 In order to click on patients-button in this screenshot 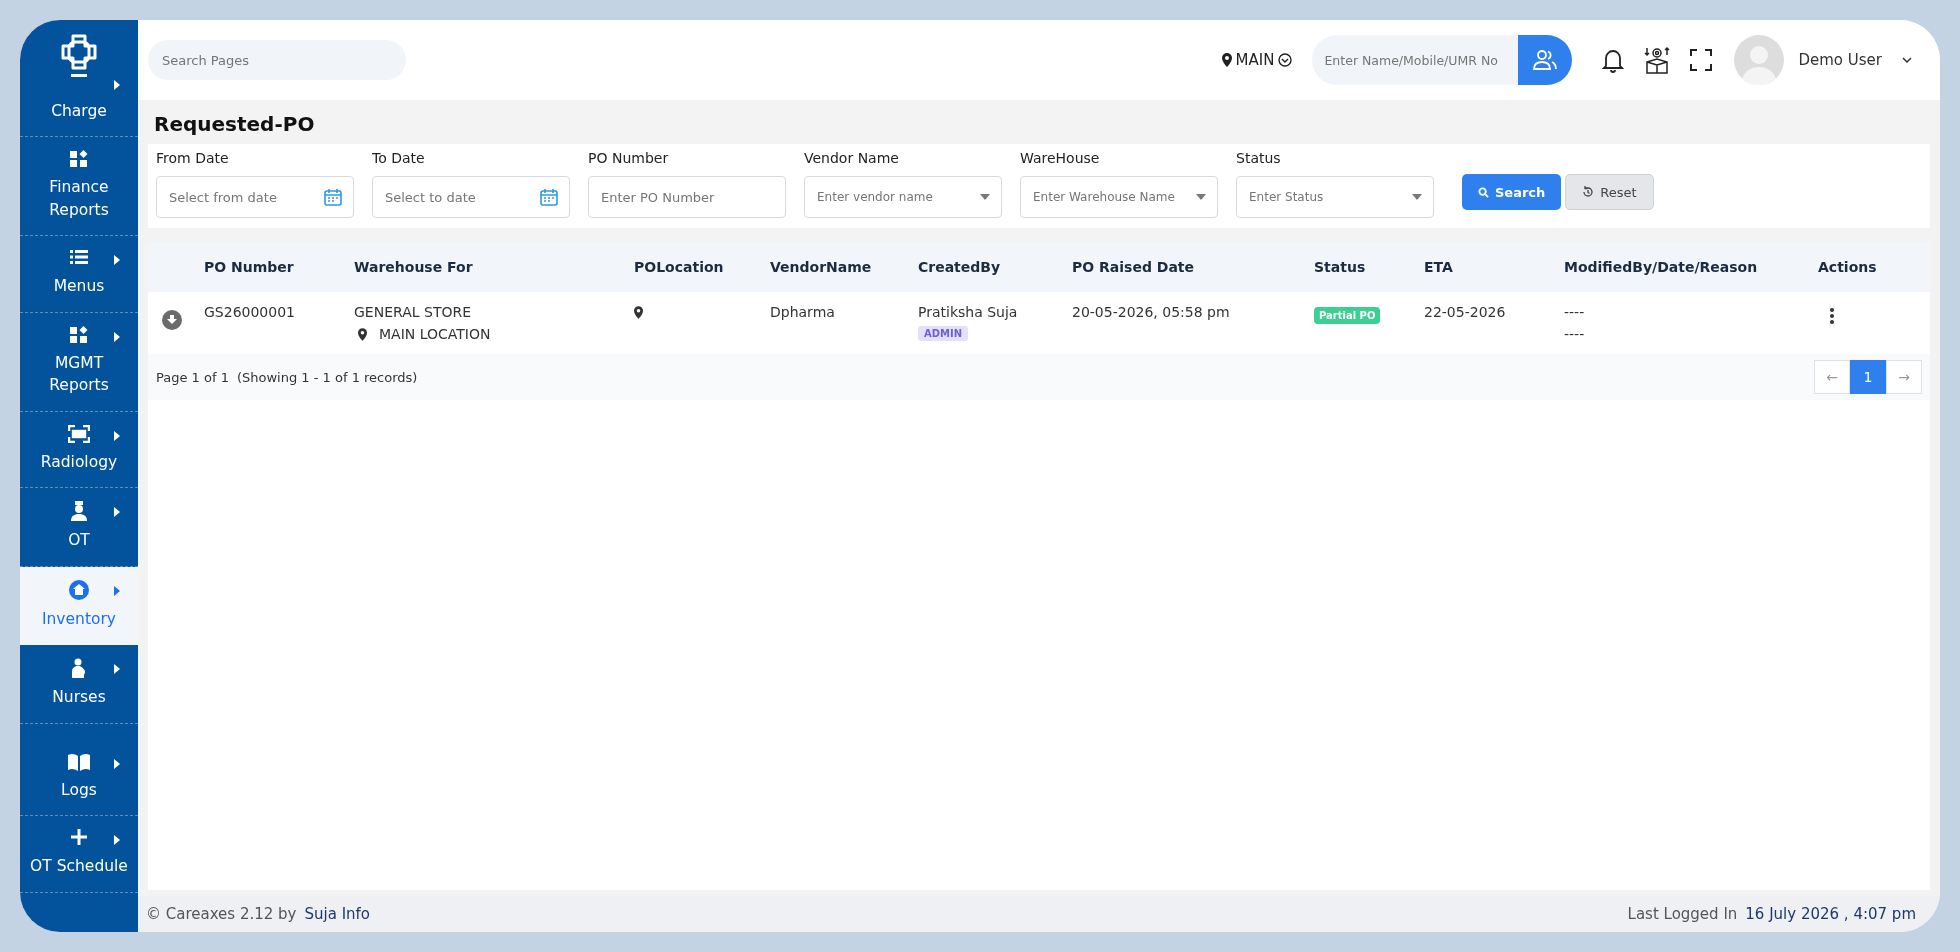, I will do `click(1545, 60)`.